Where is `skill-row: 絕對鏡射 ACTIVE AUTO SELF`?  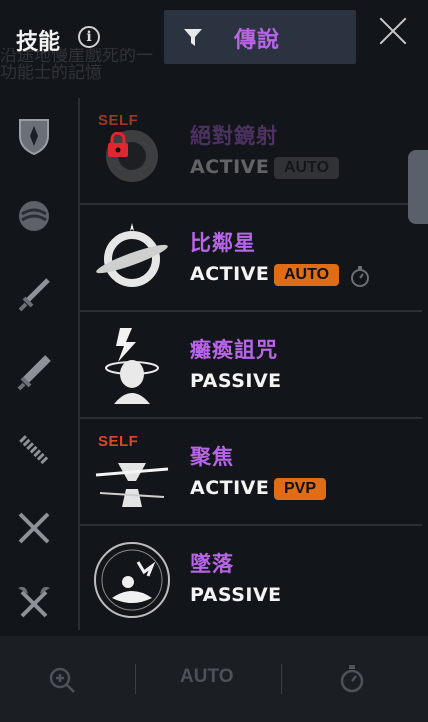
skill-row: 絕對鏡射 ACTIVE AUTO SELF is located at coordinates (251, 151).